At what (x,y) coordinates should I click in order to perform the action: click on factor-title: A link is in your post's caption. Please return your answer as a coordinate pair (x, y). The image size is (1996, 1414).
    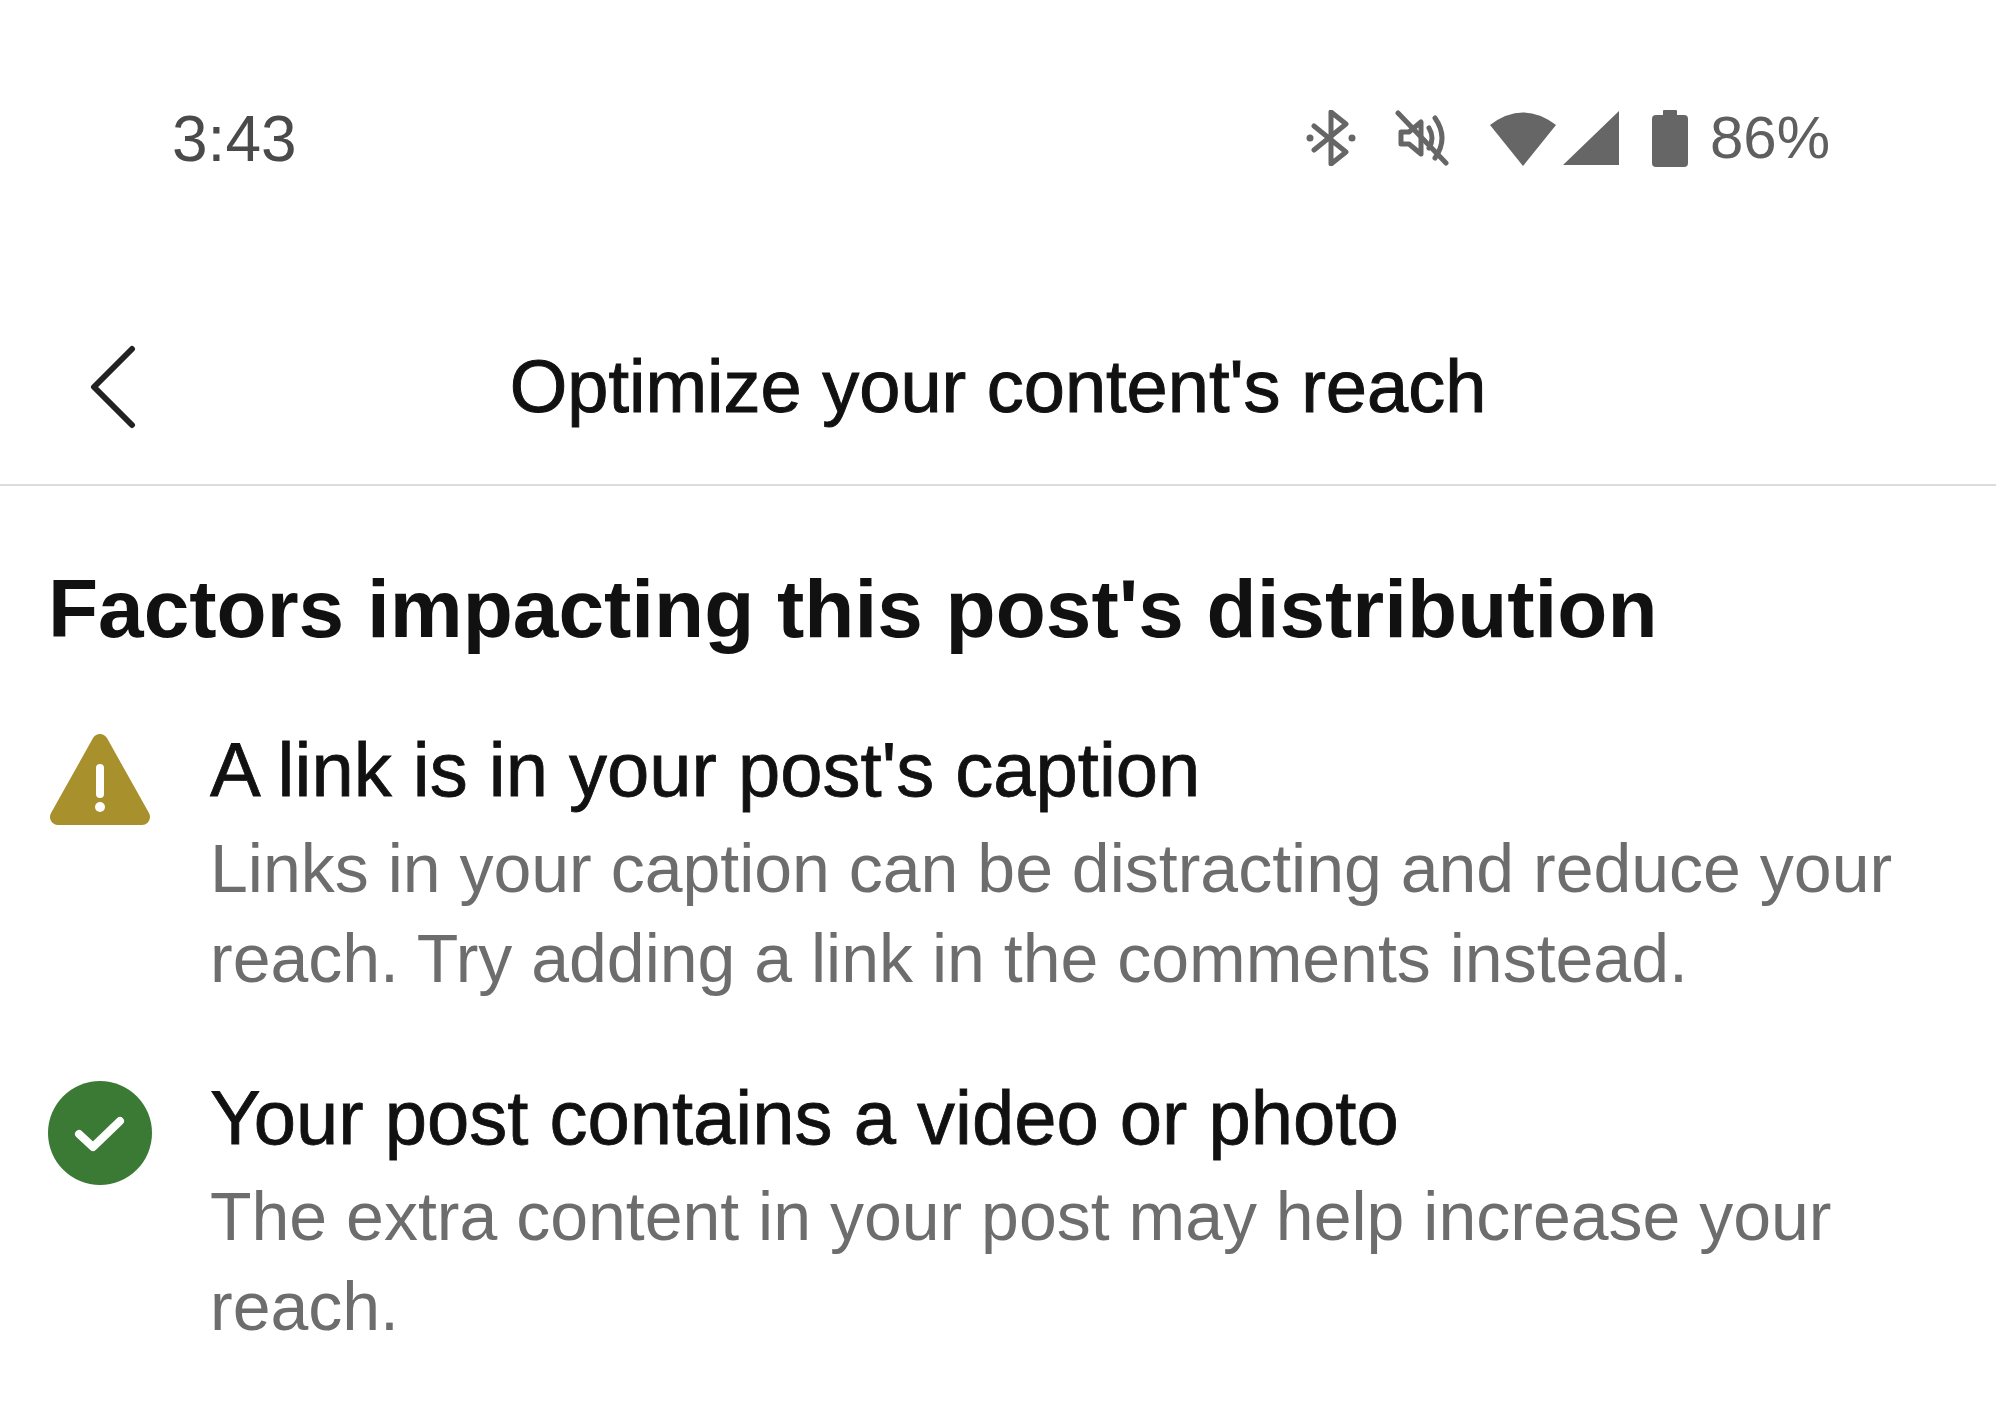
    Looking at the image, I should click on (706, 770).